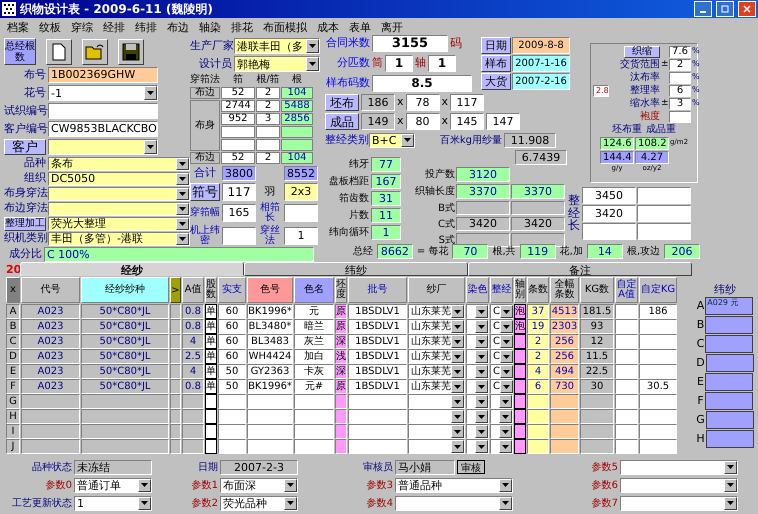 The image size is (758, 514). What do you see at coordinates (119, 223) in the screenshot?
I see `dropdown: 荧光大整理` at bounding box center [119, 223].